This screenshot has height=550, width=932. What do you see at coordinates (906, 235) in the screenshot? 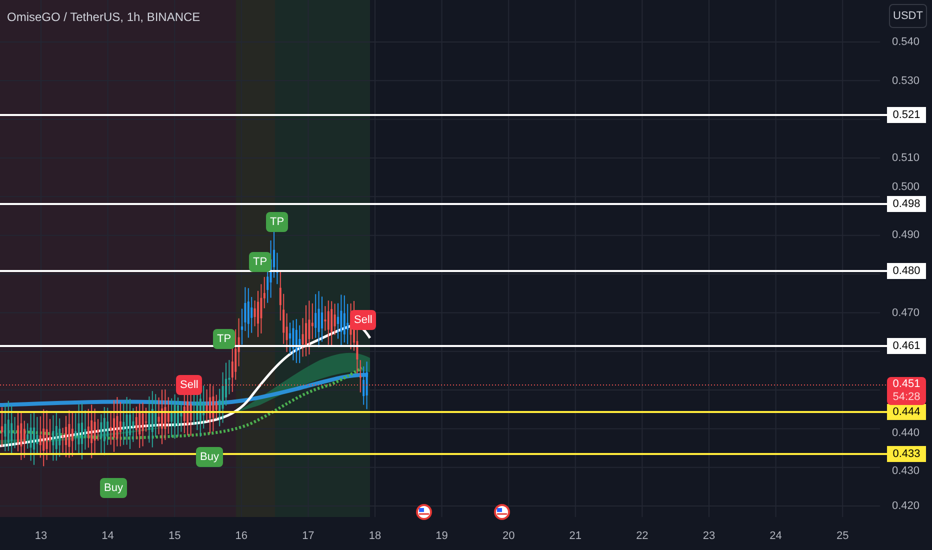
I see `price-axis-label: 0.490` at bounding box center [906, 235].